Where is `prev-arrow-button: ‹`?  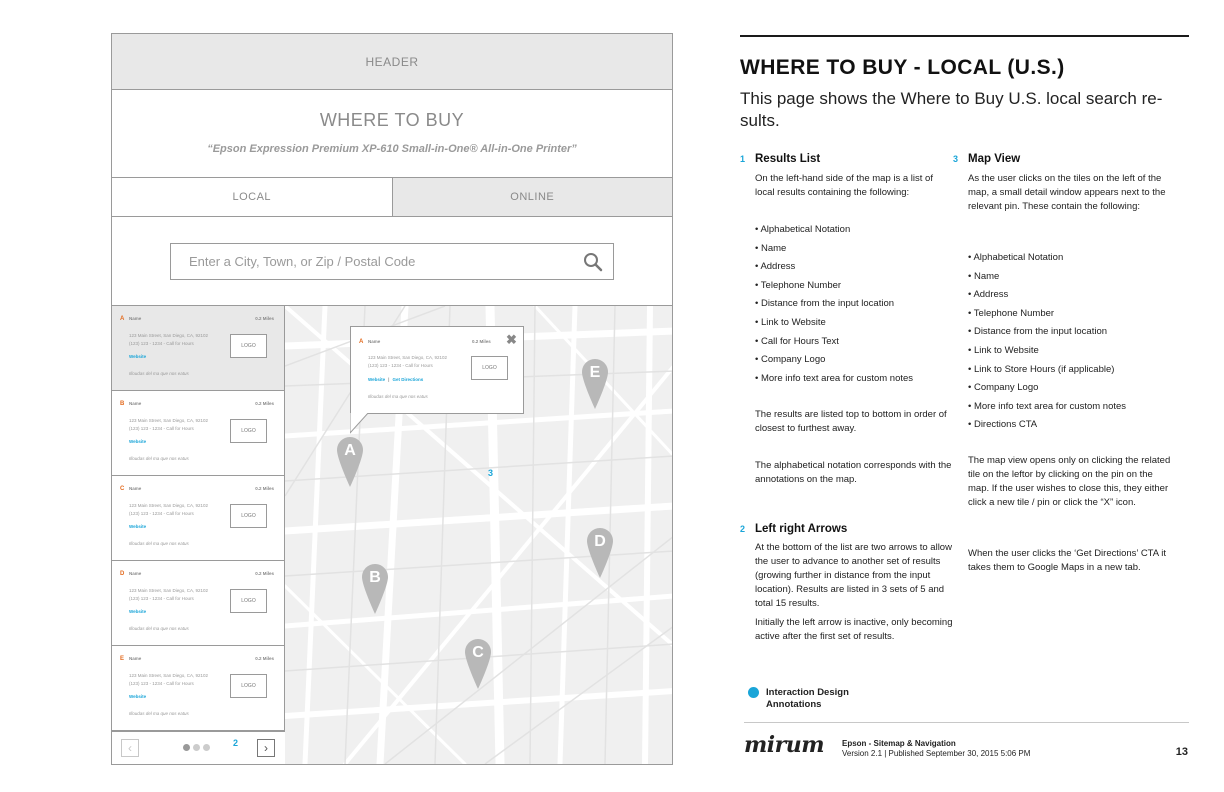 prev-arrow-button: ‹ is located at coordinates (130, 748).